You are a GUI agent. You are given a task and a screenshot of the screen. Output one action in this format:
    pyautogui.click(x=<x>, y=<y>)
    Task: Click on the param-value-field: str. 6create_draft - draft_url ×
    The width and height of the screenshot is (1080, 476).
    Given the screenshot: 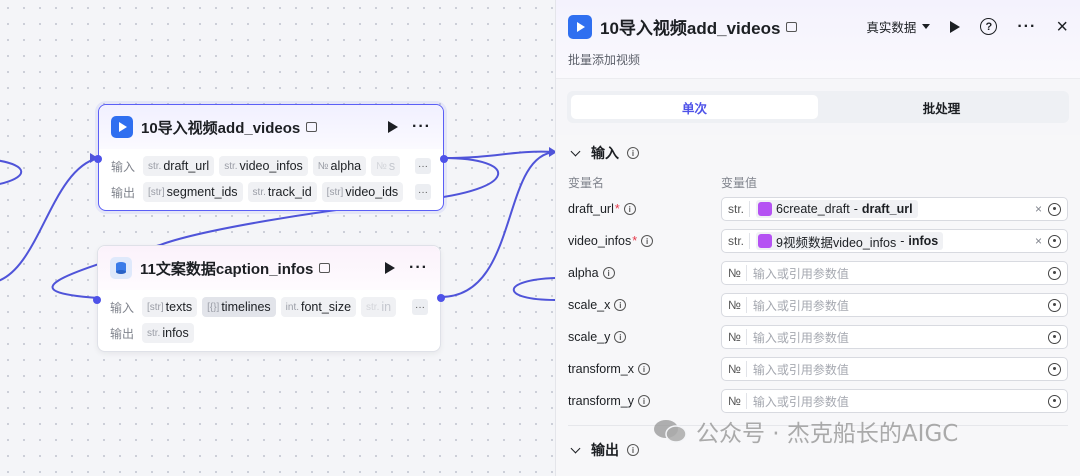 What is the action you would take?
    pyautogui.click(x=894, y=209)
    